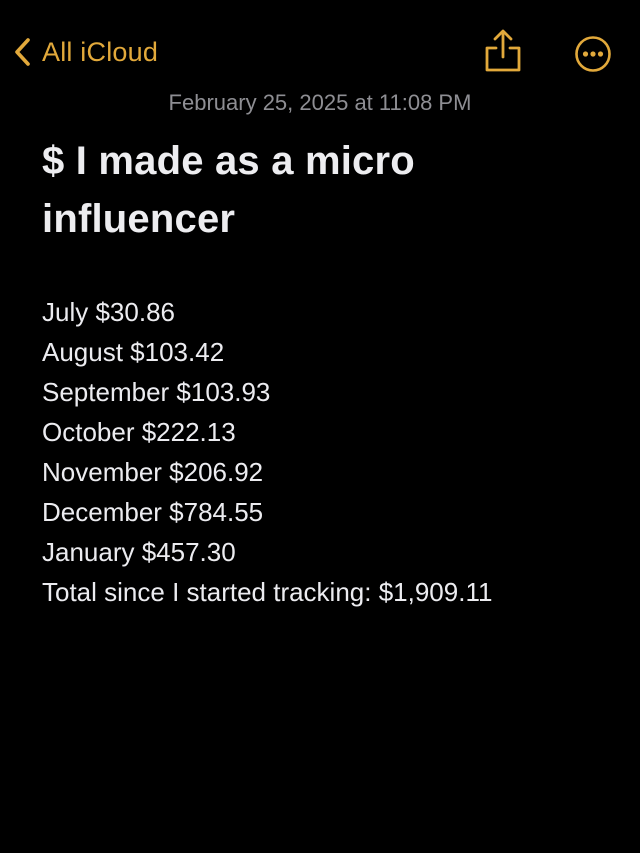  What do you see at coordinates (156, 392) in the screenshot?
I see `note-line: September $103.93` at bounding box center [156, 392].